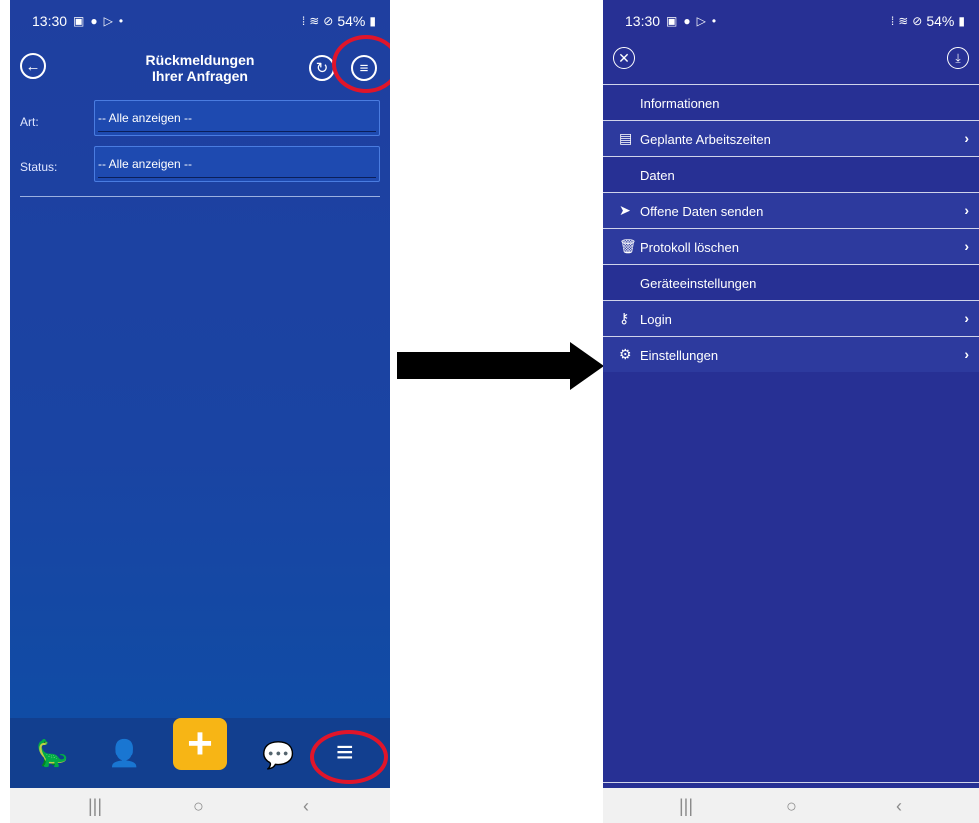 This screenshot has width=979, height=823. I want to click on back-arrow-icon: ←, so click(33, 66).